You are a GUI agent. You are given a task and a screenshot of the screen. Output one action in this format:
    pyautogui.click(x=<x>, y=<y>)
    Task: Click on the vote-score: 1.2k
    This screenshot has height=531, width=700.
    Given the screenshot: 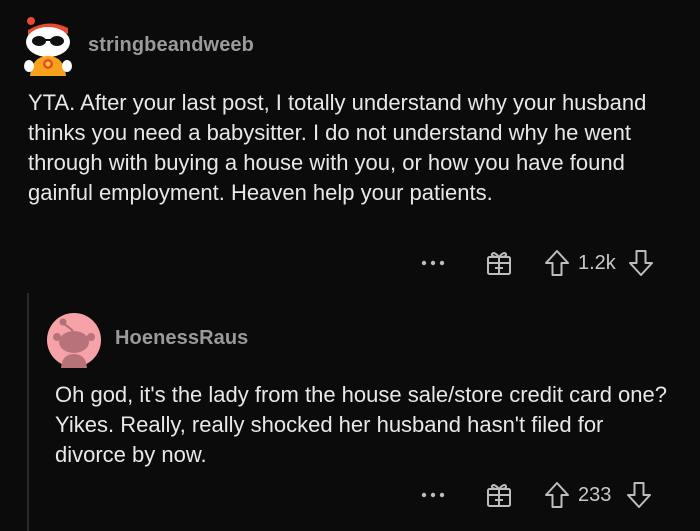 What is the action you would take?
    pyautogui.click(x=597, y=262)
    